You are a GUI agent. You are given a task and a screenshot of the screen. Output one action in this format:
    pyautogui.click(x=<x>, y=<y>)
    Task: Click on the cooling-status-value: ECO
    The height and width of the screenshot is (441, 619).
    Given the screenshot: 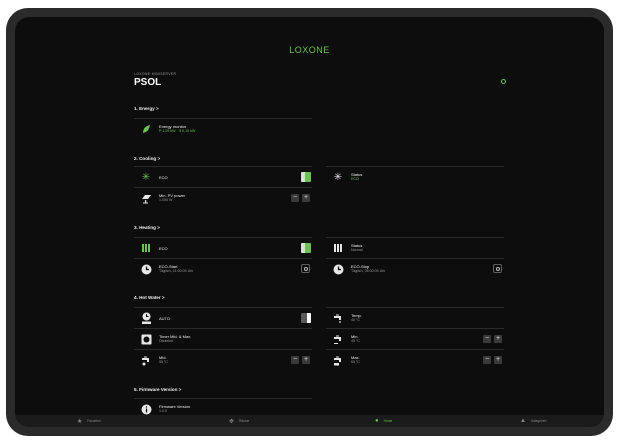 What is the action you would take?
    pyautogui.click(x=355, y=179)
    